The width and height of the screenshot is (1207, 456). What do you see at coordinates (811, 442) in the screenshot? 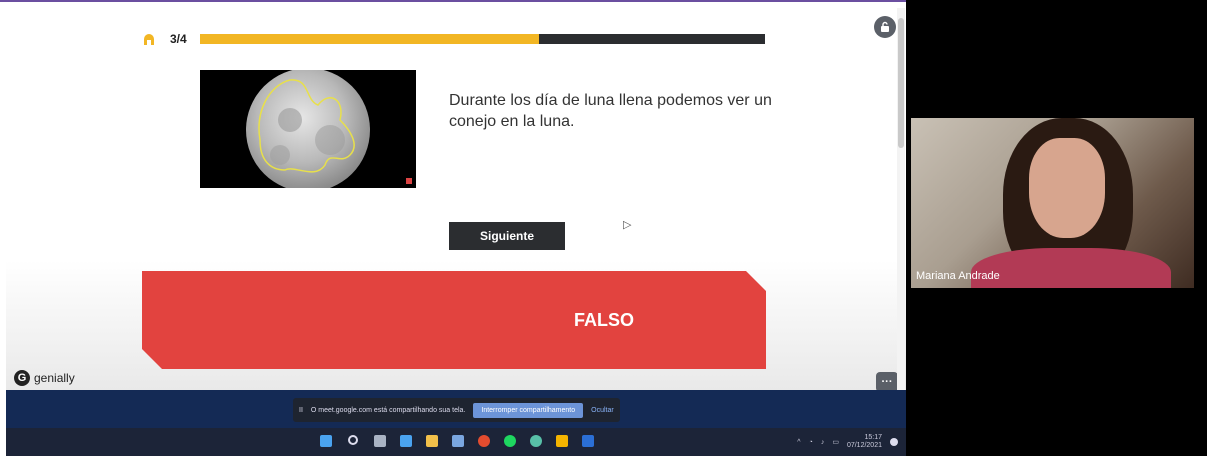
I see `wifi-icon: ◔` at bounding box center [811, 442].